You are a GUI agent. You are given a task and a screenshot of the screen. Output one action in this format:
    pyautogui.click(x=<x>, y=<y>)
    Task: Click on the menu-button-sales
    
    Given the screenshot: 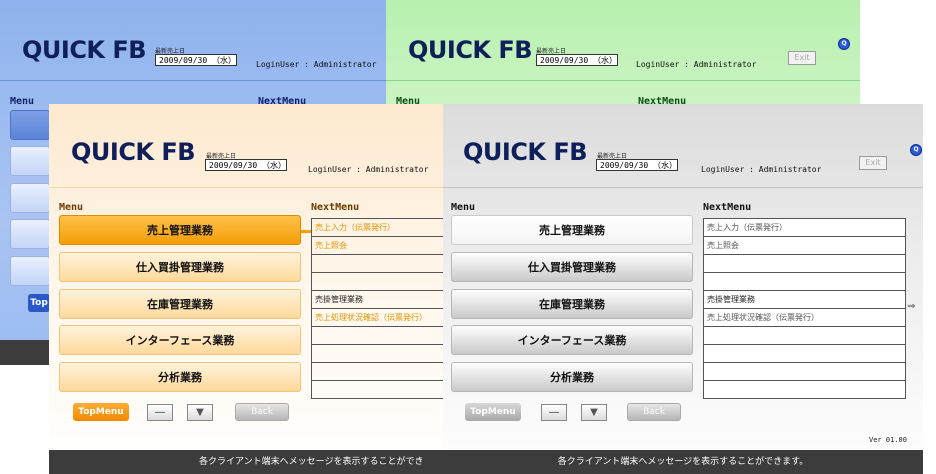 What is the action you would take?
    pyautogui.click(x=30, y=125)
    